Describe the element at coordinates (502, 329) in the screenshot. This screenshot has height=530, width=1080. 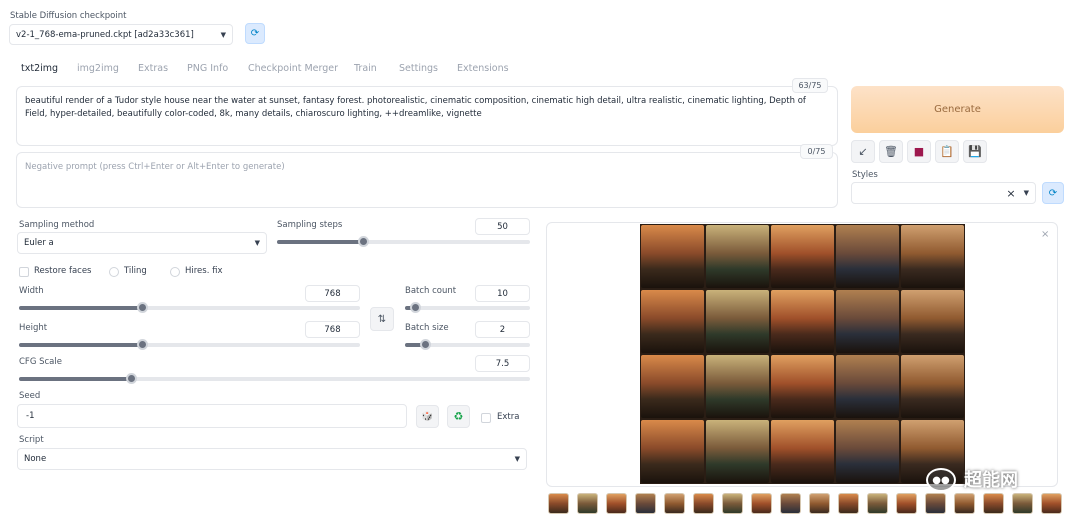
I see `batch-size-input: 2` at that location.